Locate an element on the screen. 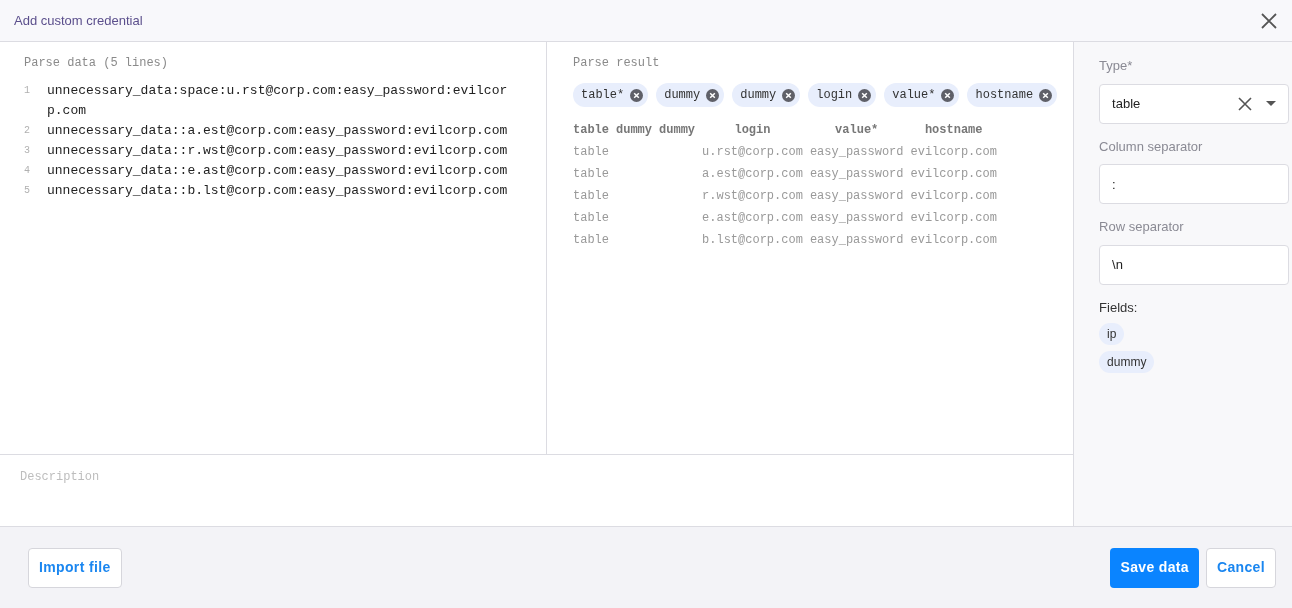 The width and height of the screenshot is (1292, 608). chip-label: value* is located at coordinates (914, 95).